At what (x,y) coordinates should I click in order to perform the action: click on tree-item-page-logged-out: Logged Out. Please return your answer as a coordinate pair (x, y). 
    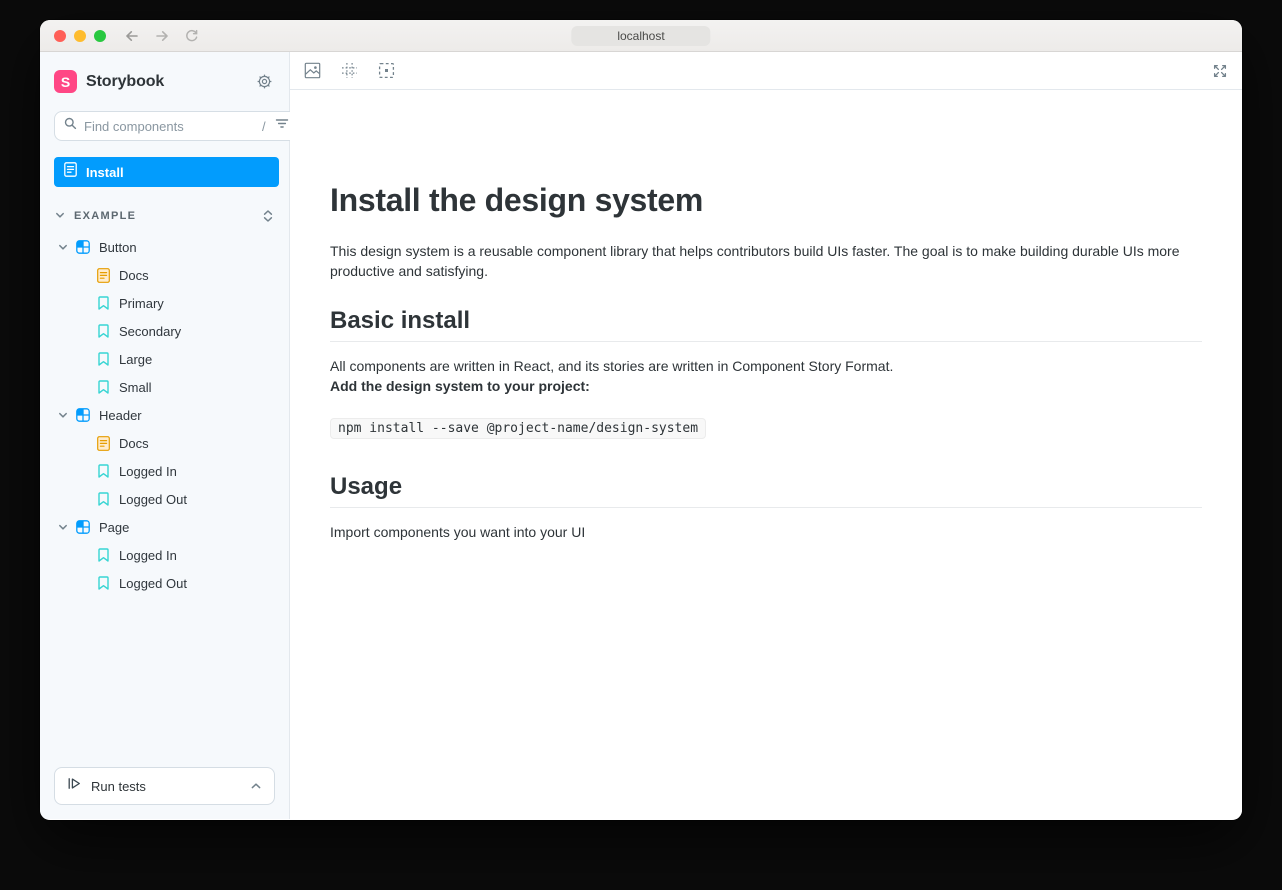
    Looking at the image, I should click on (164, 583).